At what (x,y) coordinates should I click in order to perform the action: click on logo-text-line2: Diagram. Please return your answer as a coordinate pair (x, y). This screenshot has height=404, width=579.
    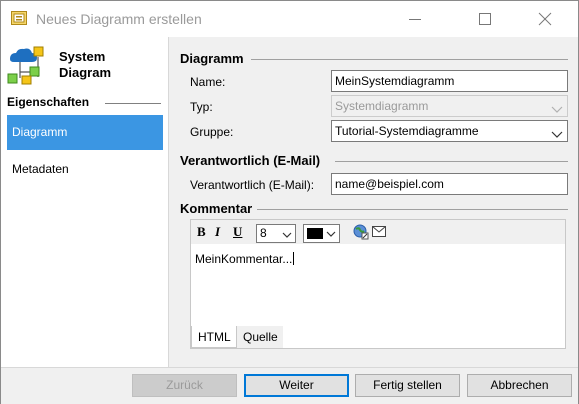
    Looking at the image, I should click on (85, 72).